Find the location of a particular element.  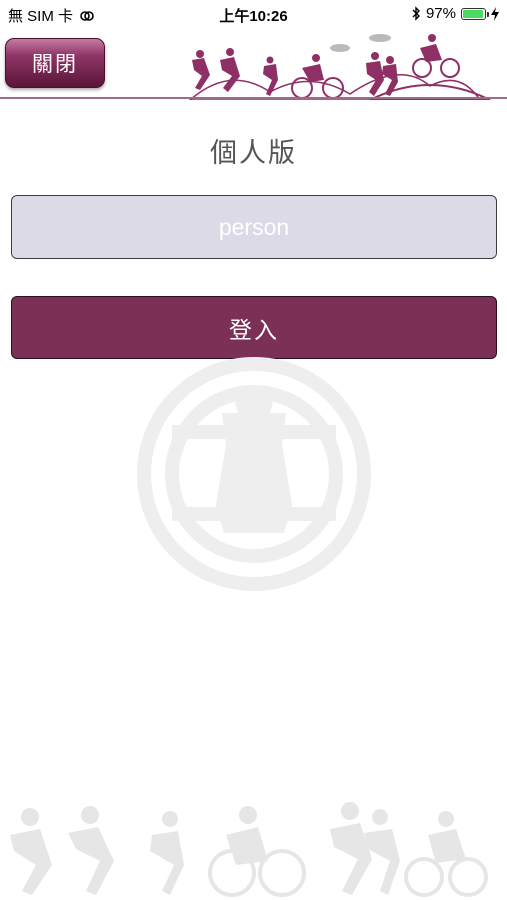

battery-fill is located at coordinates (473, 13).